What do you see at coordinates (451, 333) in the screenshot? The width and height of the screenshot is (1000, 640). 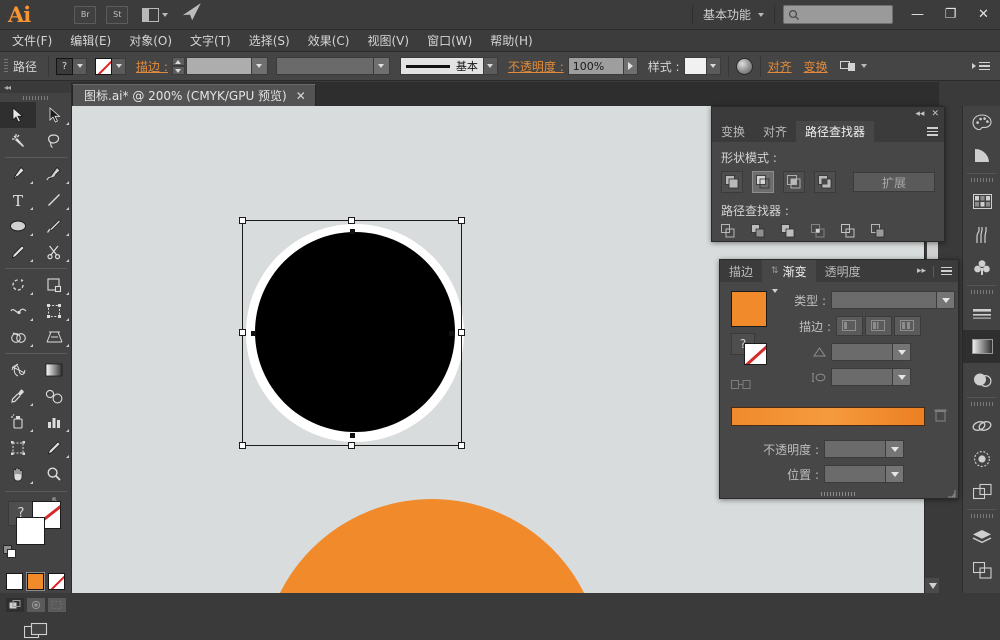 I see `path-anchor-right` at bounding box center [451, 333].